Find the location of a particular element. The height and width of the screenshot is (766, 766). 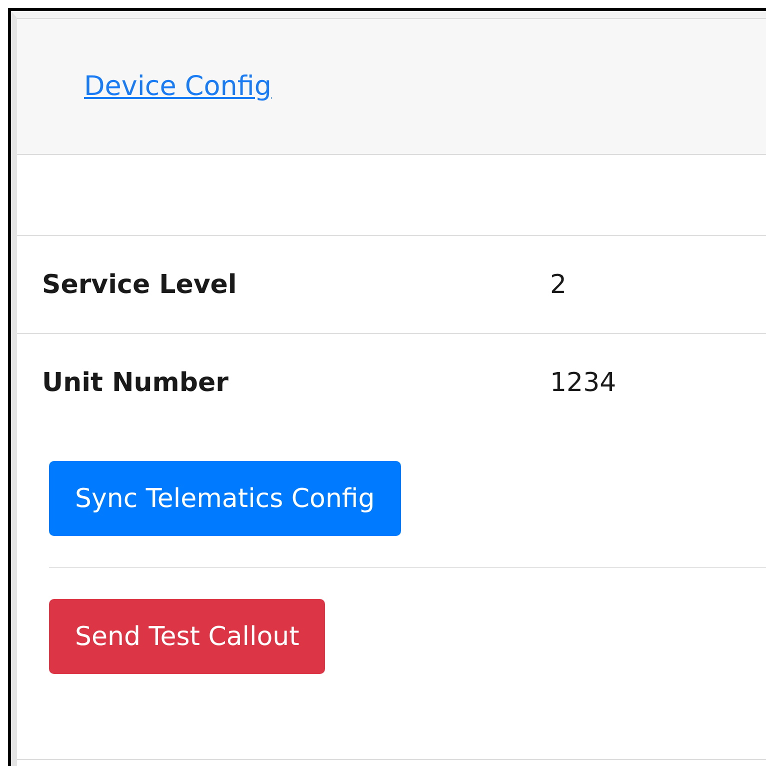

field-value: 2 is located at coordinates (558, 285).